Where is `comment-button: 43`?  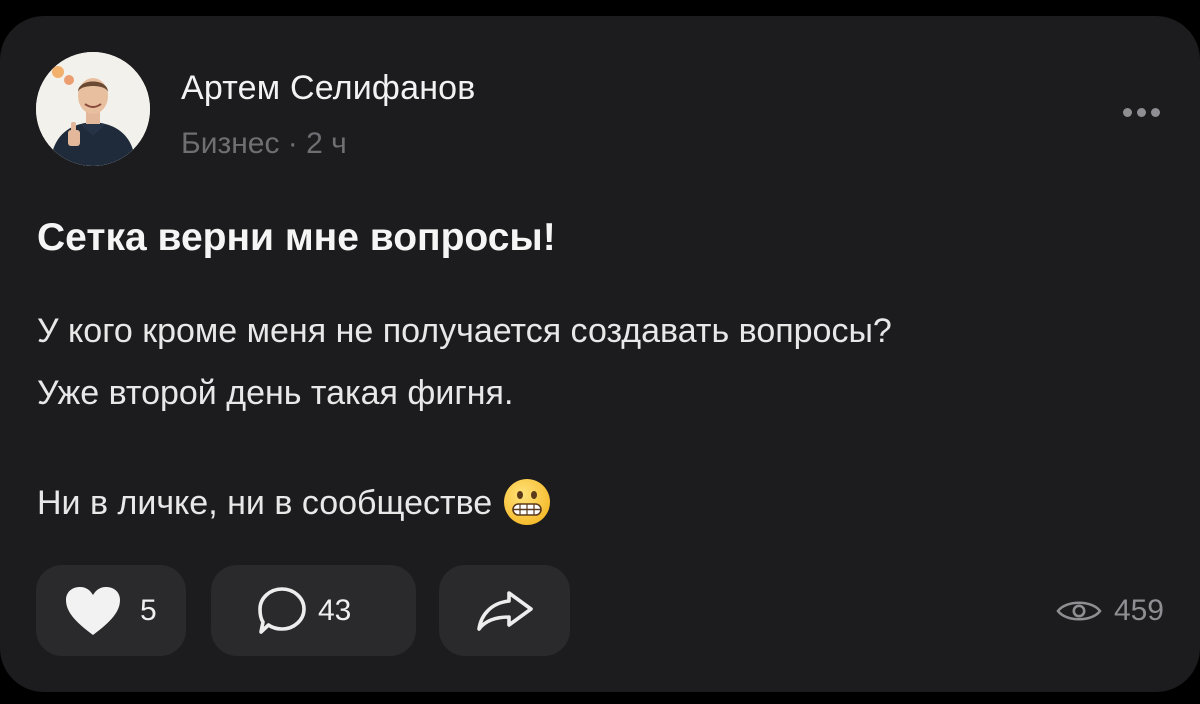
comment-button: 43 is located at coordinates (313, 610).